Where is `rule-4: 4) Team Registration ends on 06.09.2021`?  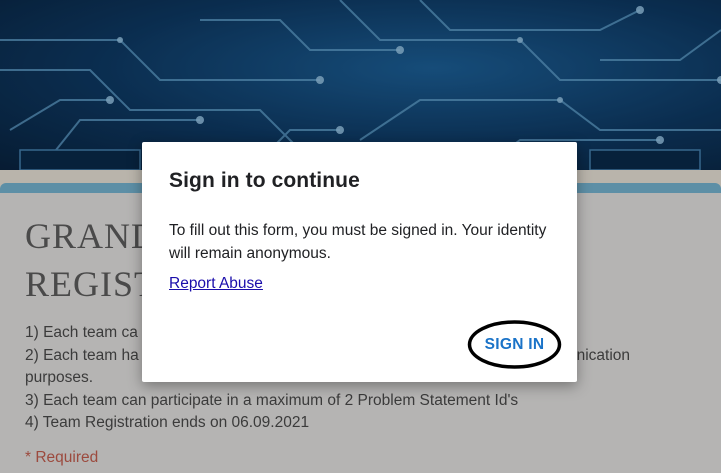 rule-4: 4) Team Registration ends on 06.09.2021 is located at coordinates (167, 422).